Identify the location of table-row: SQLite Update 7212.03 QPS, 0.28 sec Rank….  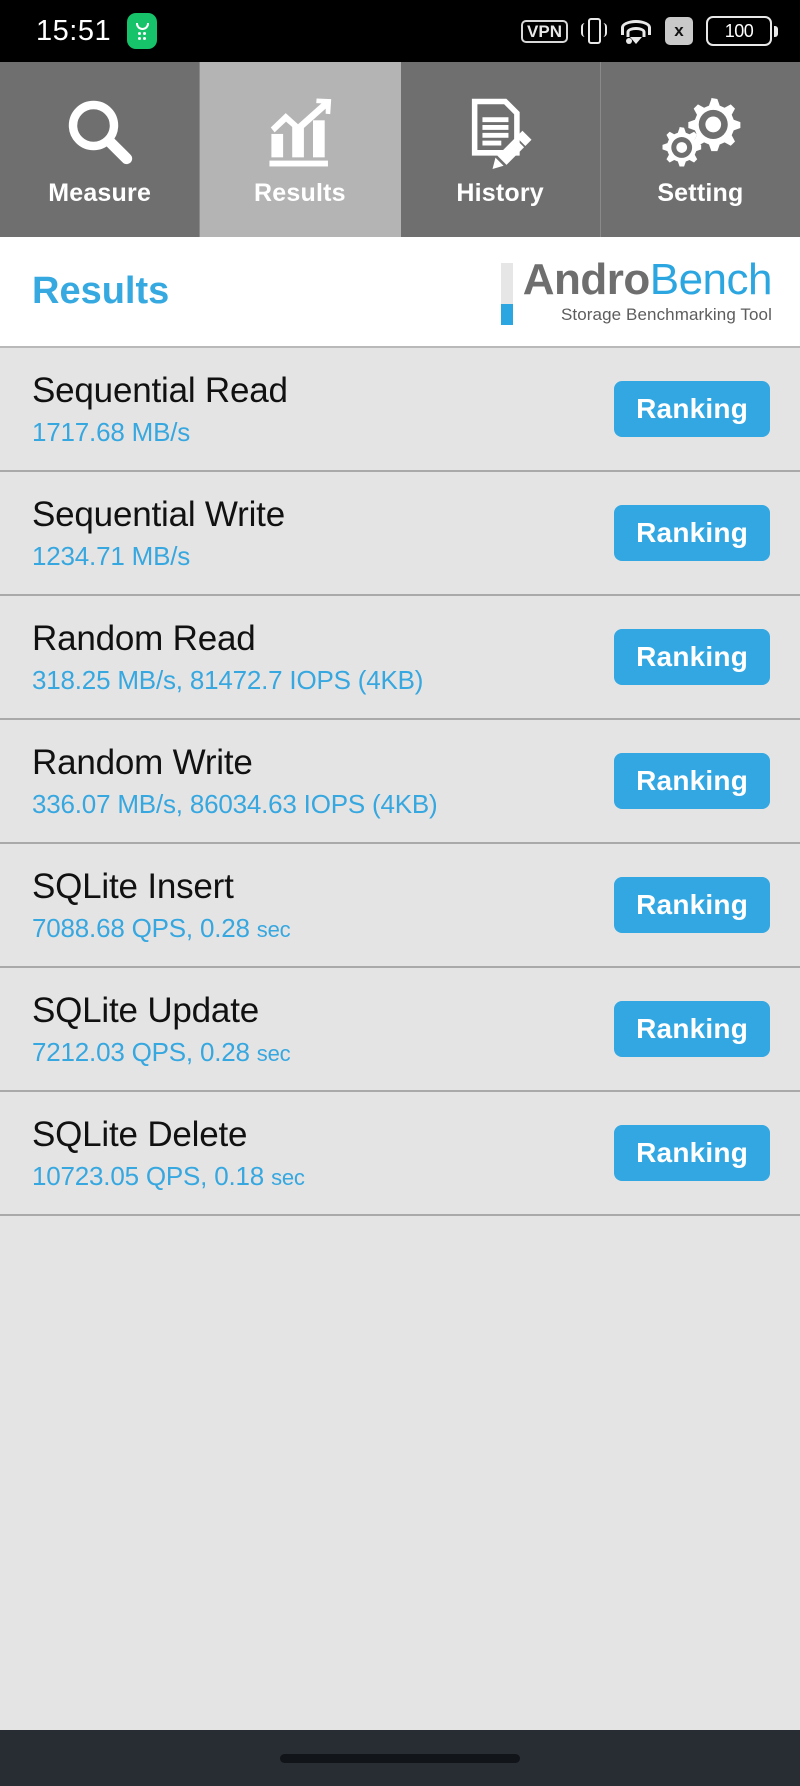
(400, 1030).